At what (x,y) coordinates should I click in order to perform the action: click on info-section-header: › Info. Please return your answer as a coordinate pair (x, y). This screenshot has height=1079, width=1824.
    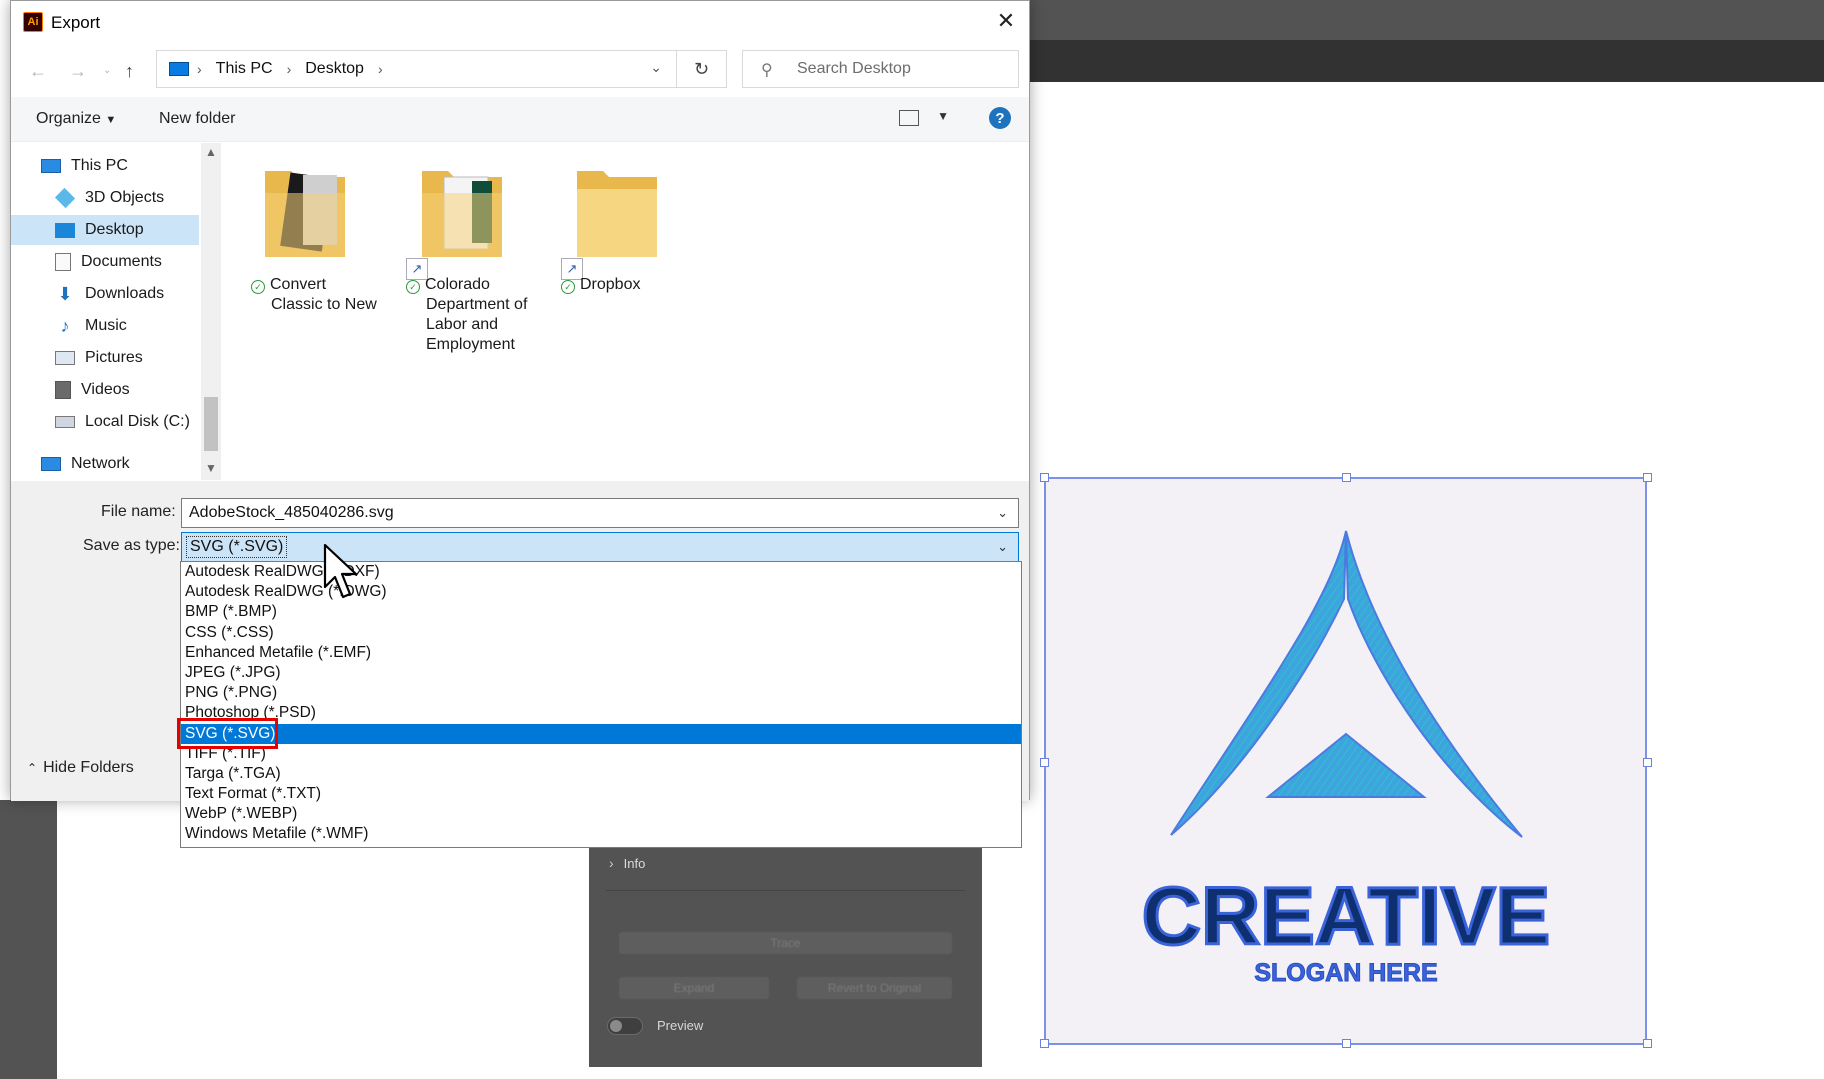
    Looking at the image, I should click on (627, 863).